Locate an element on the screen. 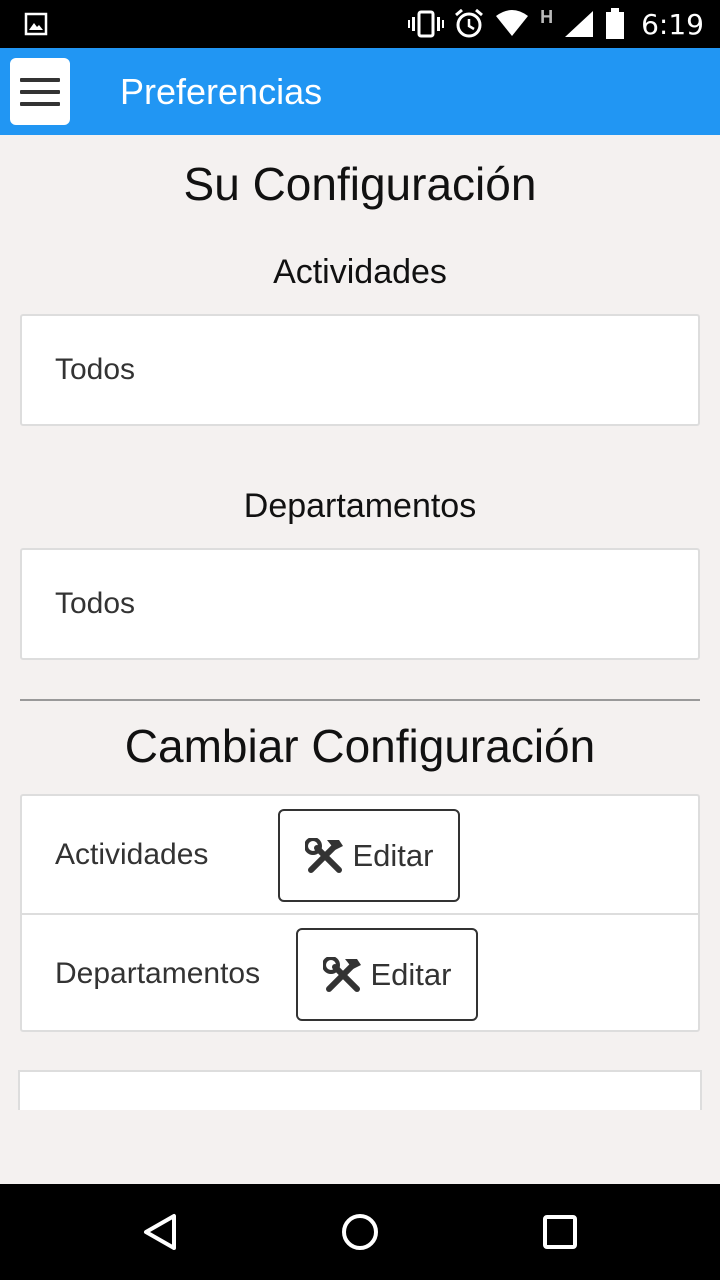  change-config-title: Cambiar Configuración is located at coordinates (360, 746).